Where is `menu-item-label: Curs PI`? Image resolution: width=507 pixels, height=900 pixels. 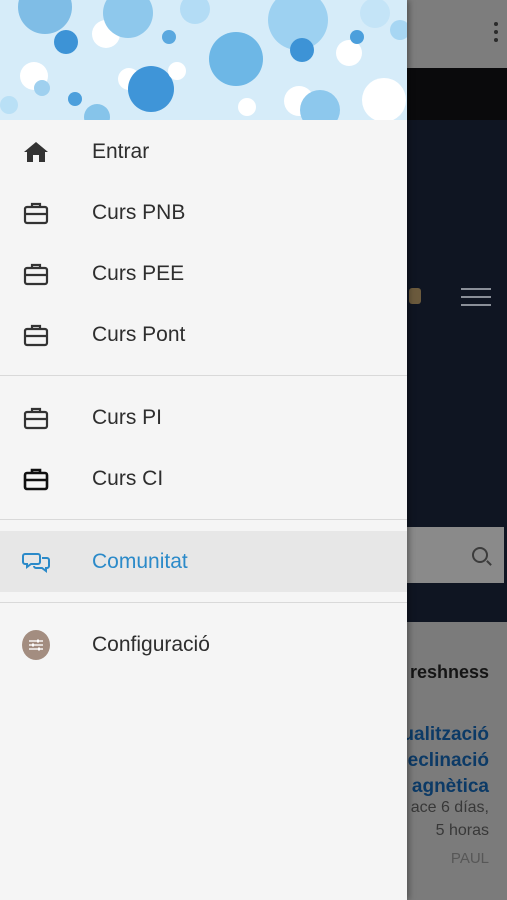 menu-item-label: Curs PI is located at coordinates (127, 417).